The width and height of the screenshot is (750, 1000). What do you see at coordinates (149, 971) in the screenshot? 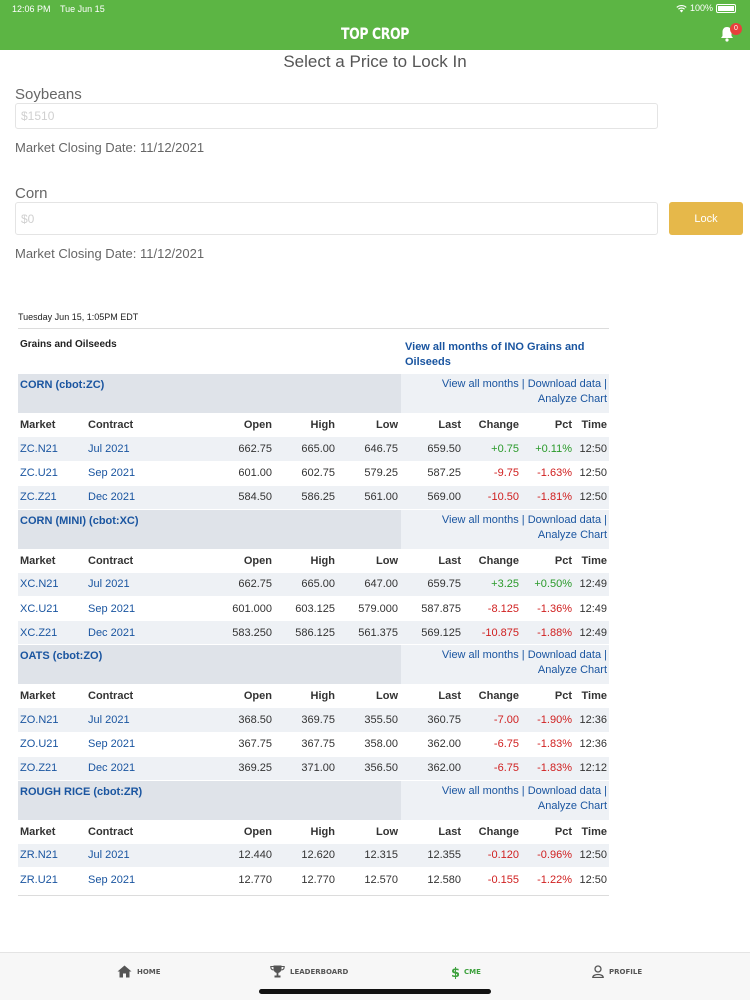
I see `tab-home-label: HOME` at bounding box center [149, 971].